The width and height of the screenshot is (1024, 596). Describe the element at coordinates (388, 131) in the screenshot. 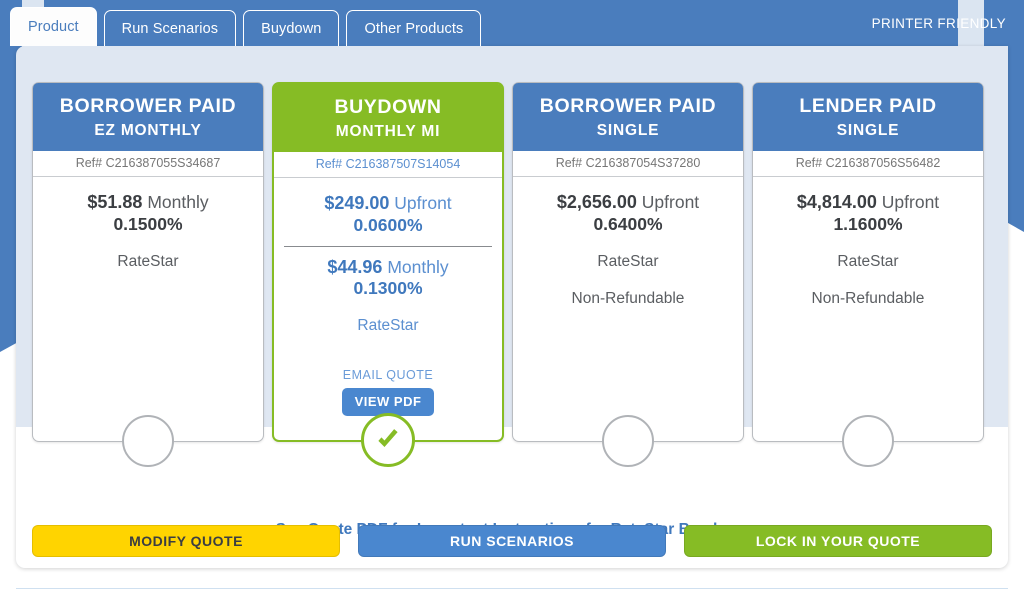

I see `card-subtitle: MONTHLY MI` at that location.